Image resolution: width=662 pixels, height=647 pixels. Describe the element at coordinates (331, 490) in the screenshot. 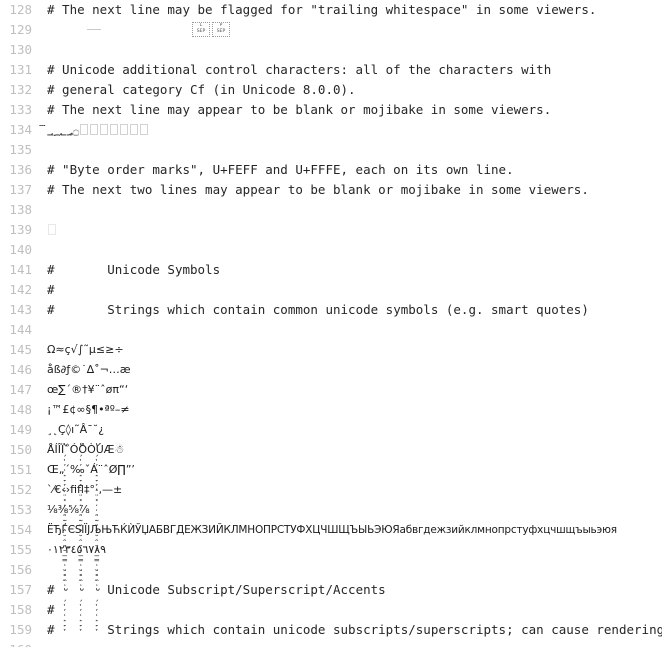

I see `code-line: 152 `⁄€‹›ﬁﬂ‡°·‚—±` at that location.